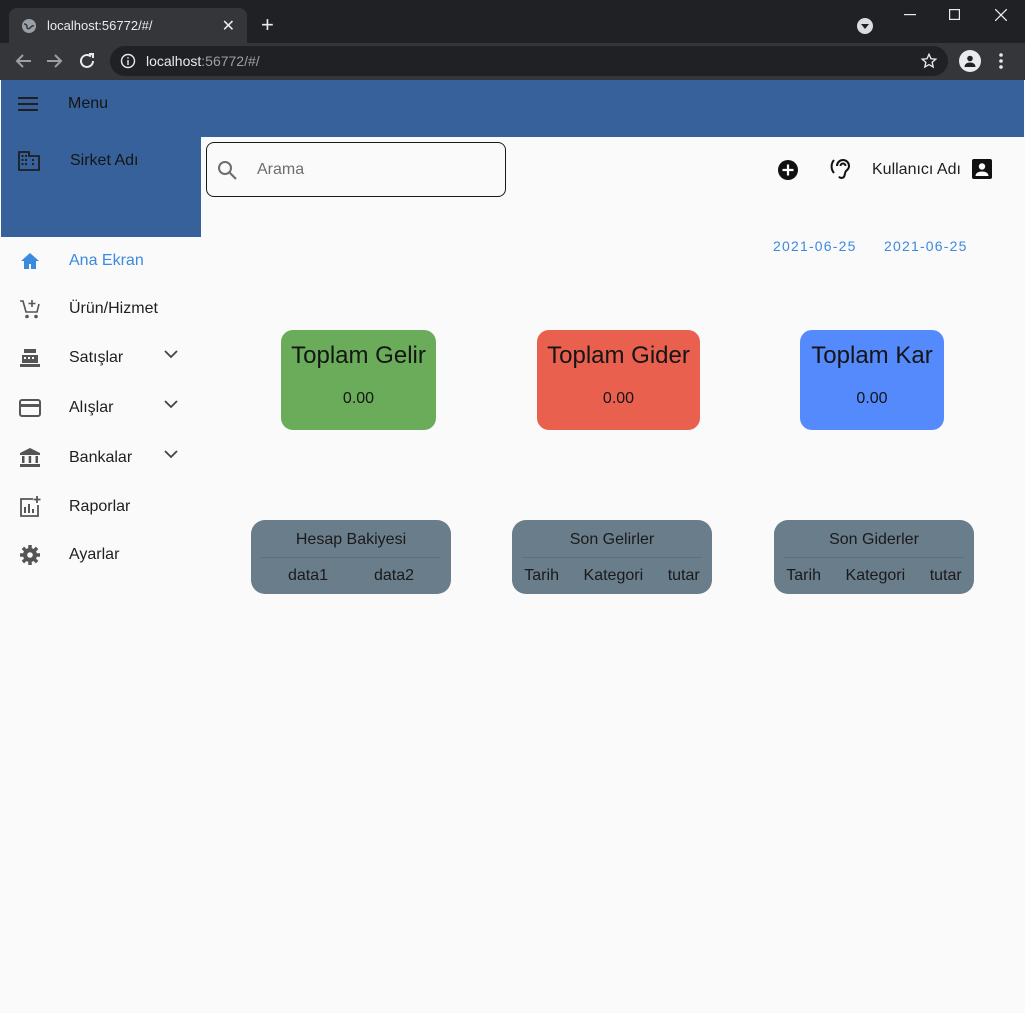 The width and height of the screenshot is (1025, 1013). Describe the element at coordinates (228, 26) in the screenshot. I see `close-tab-icon: ✕` at that location.